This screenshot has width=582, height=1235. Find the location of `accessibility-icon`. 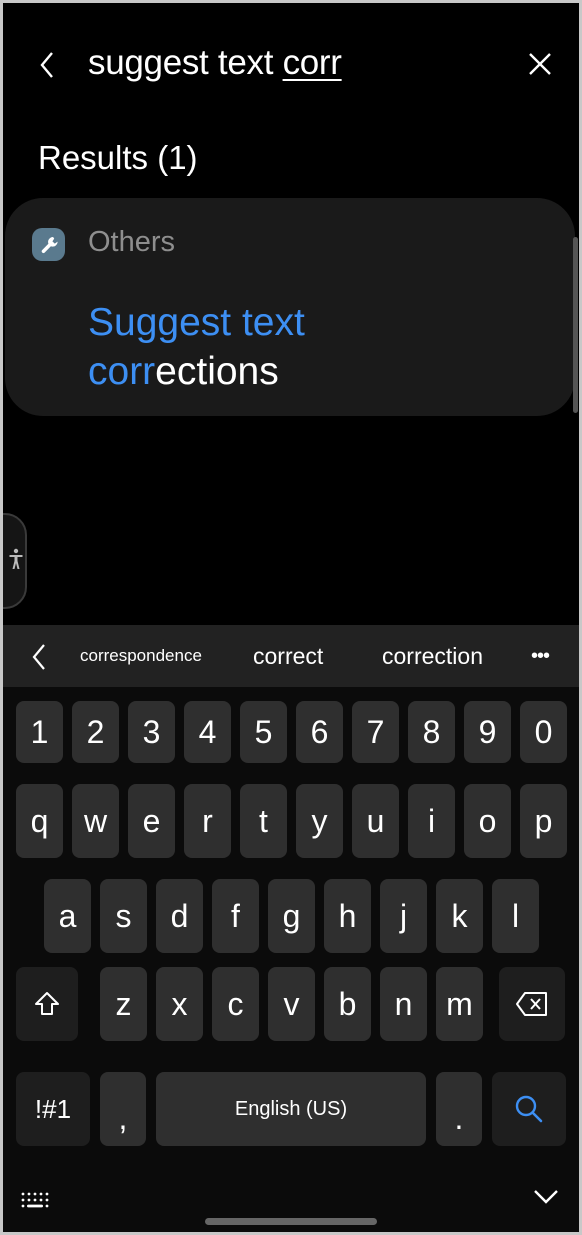

accessibility-icon is located at coordinates (16, 558).